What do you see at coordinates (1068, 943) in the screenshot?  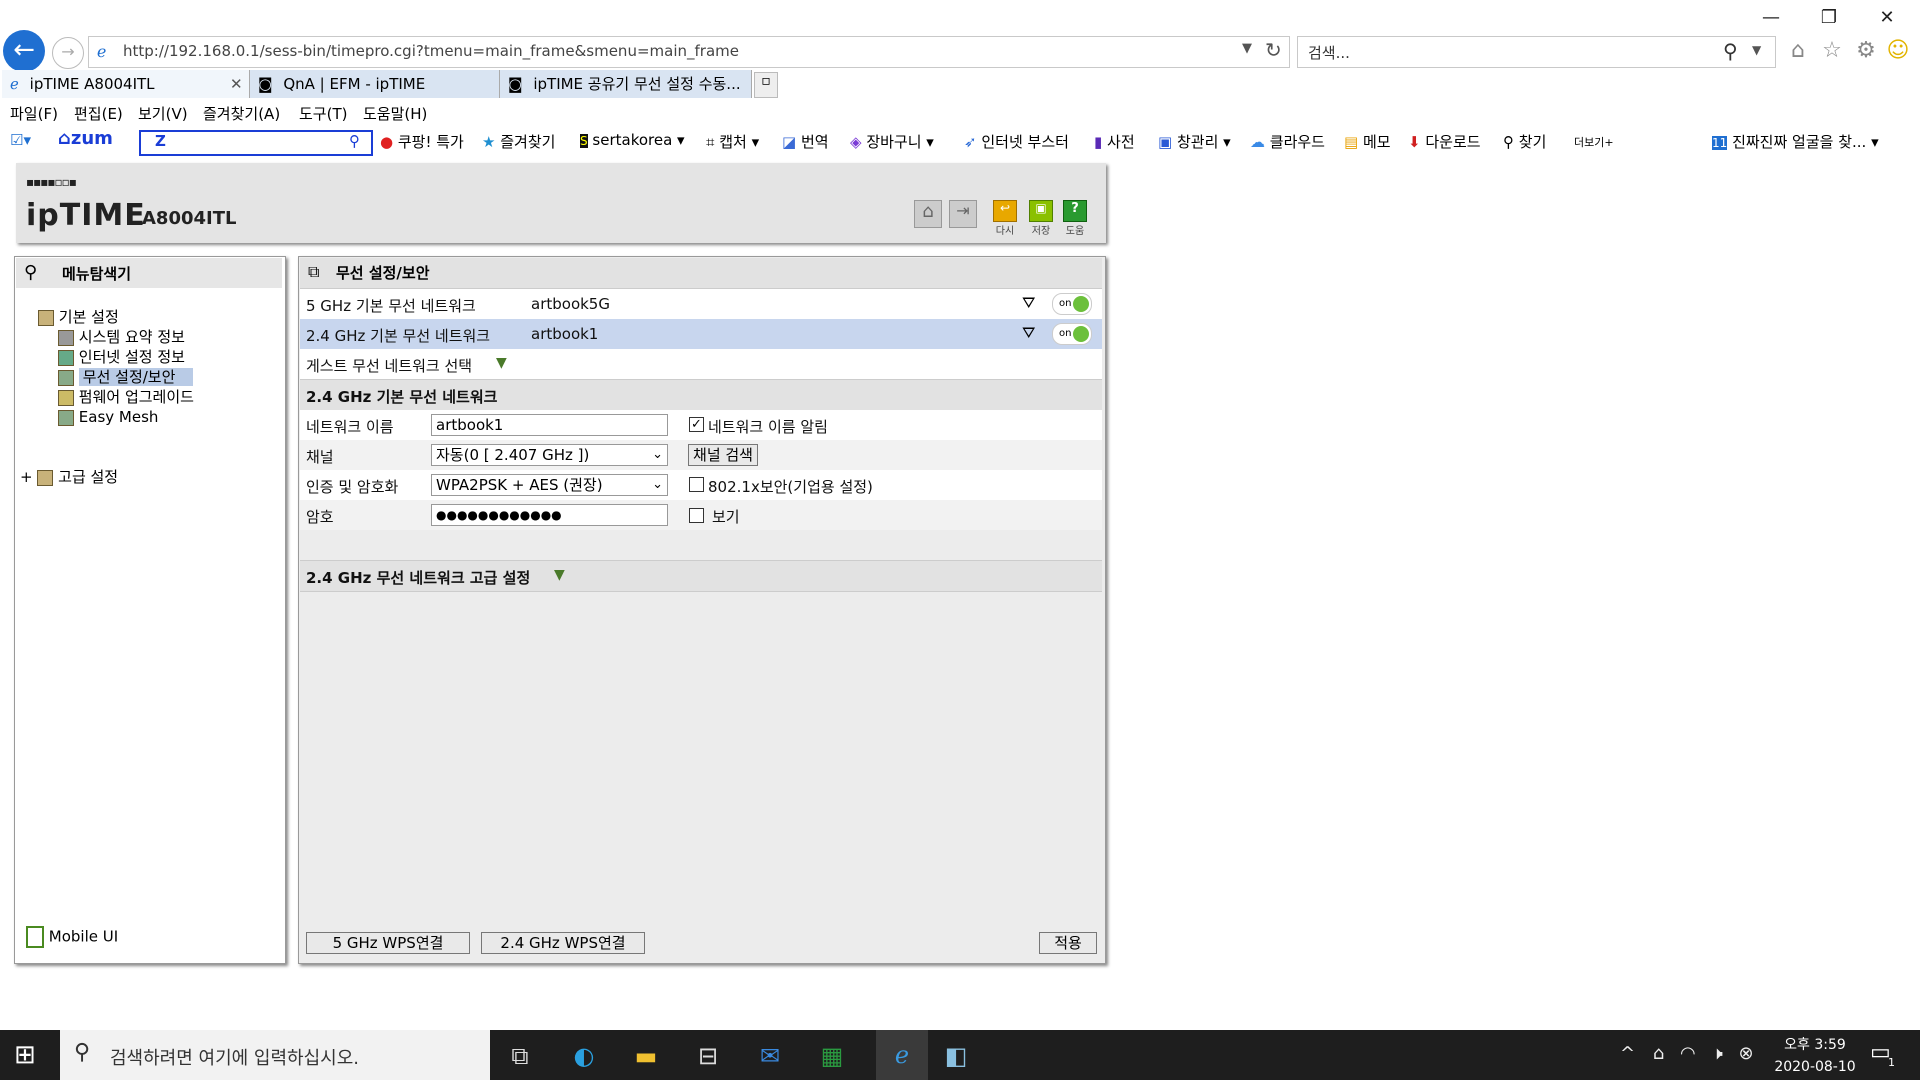 I see `apply-button: 적용` at bounding box center [1068, 943].